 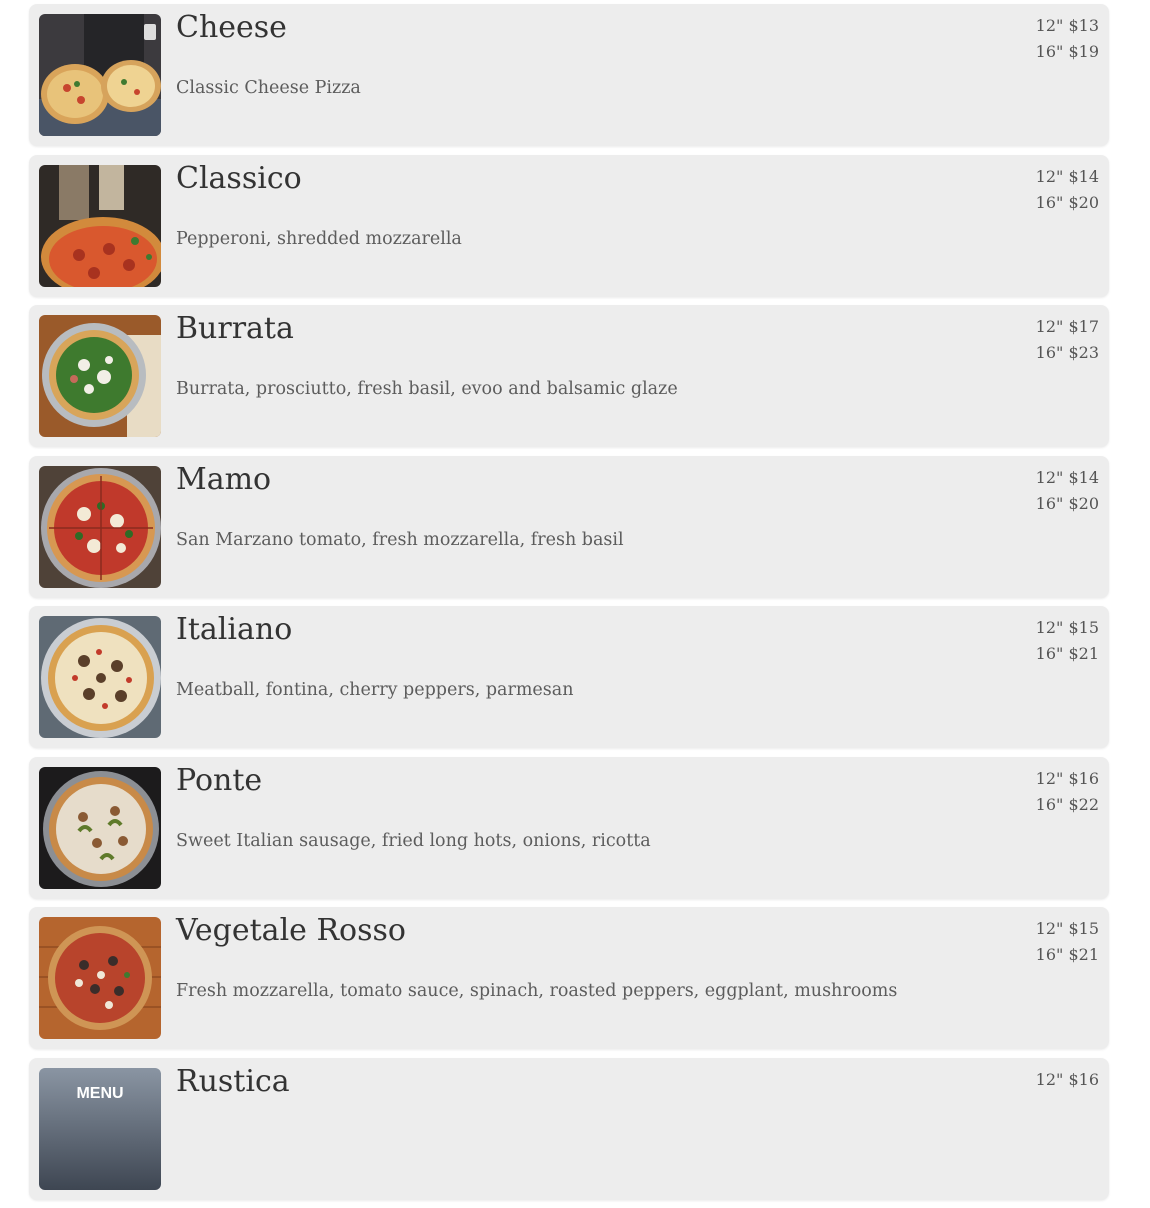 I want to click on item-name: Mamo, so click(x=224, y=479).